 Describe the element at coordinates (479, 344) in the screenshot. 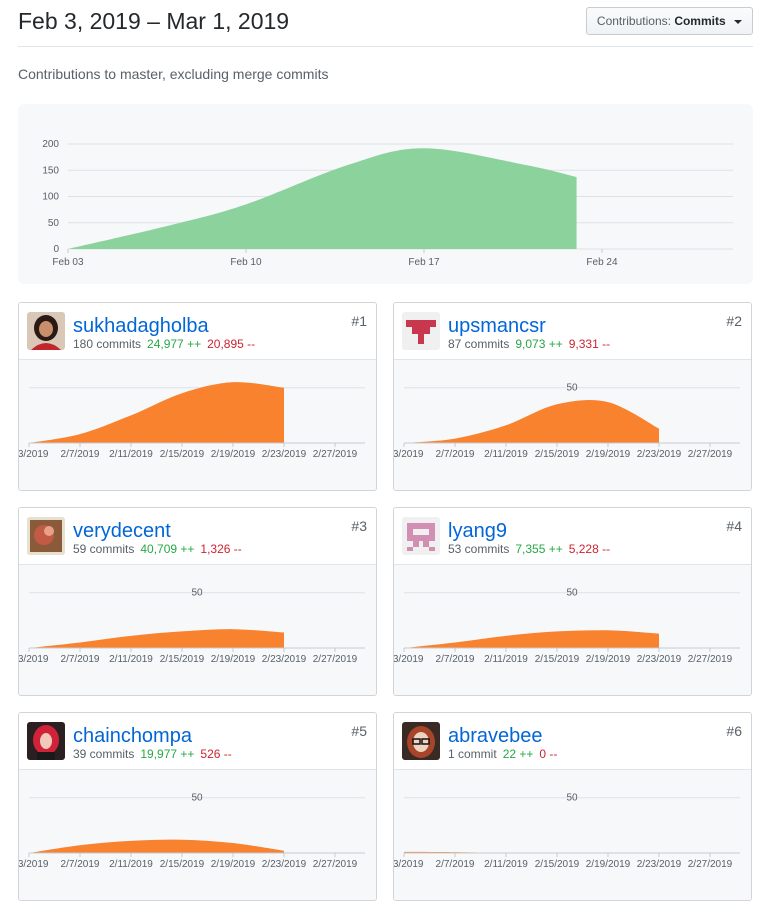

I see `commit-count: 87 commits` at that location.